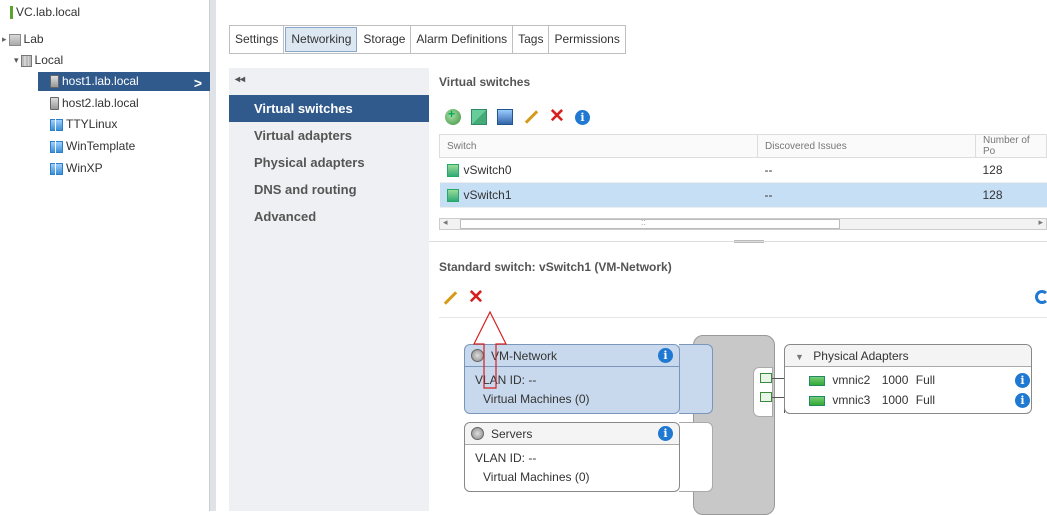 Image resolution: width=1047 pixels, height=515 pixels. Describe the element at coordinates (644, 222) in the screenshot. I see `scroll-grip: ::` at that location.